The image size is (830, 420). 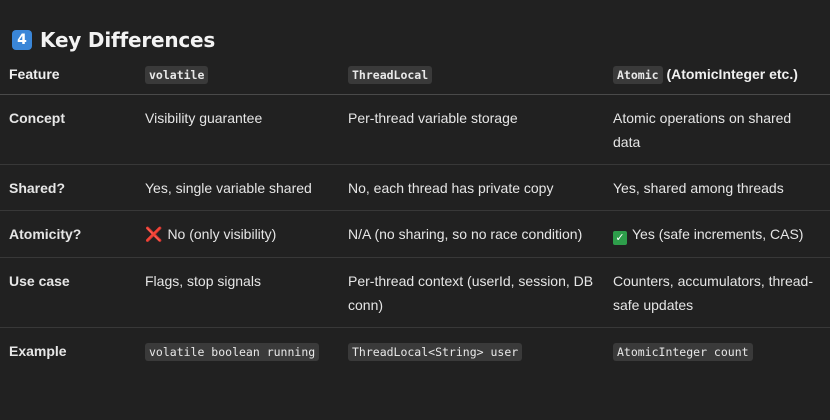 What do you see at coordinates (620, 238) in the screenshot?
I see `check-mark-icon: ✓` at bounding box center [620, 238].